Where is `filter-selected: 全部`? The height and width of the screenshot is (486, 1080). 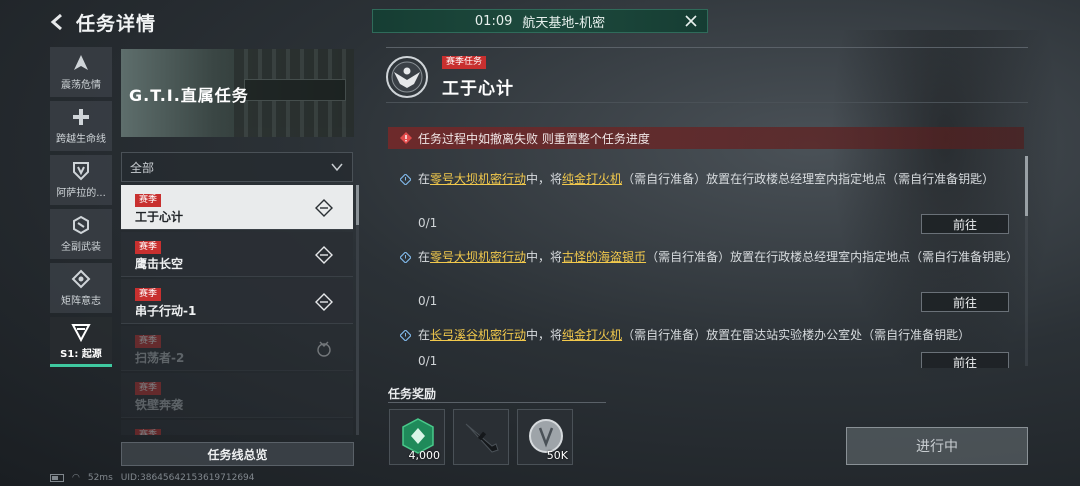 filter-selected: 全部 is located at coordinates (142, 167).